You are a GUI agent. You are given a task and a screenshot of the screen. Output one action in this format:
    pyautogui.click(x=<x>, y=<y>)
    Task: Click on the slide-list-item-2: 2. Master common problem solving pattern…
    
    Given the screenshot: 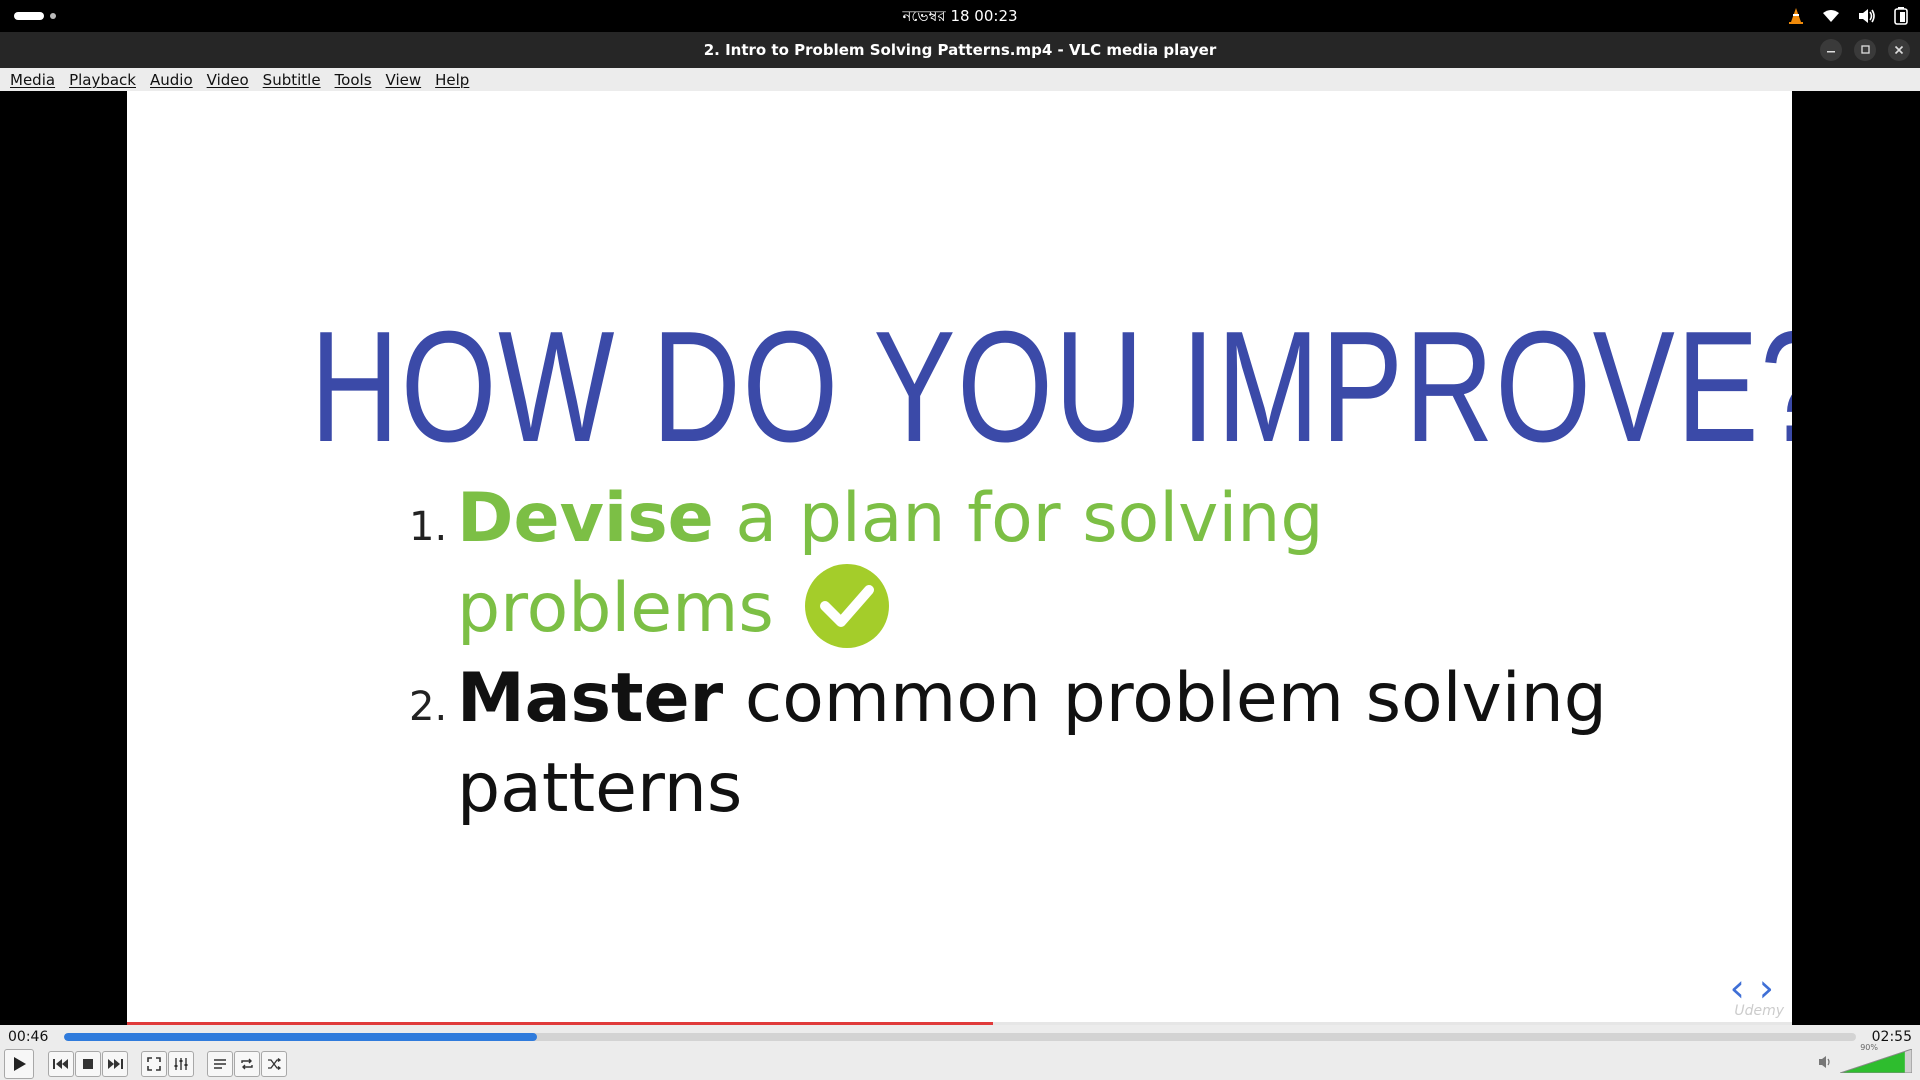 What is the action you would take?
    pyautogui.click(x=1009, y=744)
    